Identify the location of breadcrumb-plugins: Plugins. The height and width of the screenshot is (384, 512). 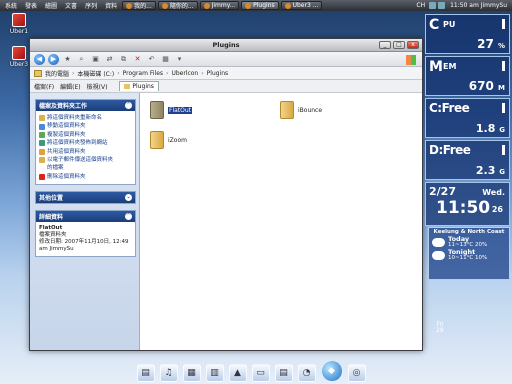
(218, 73).